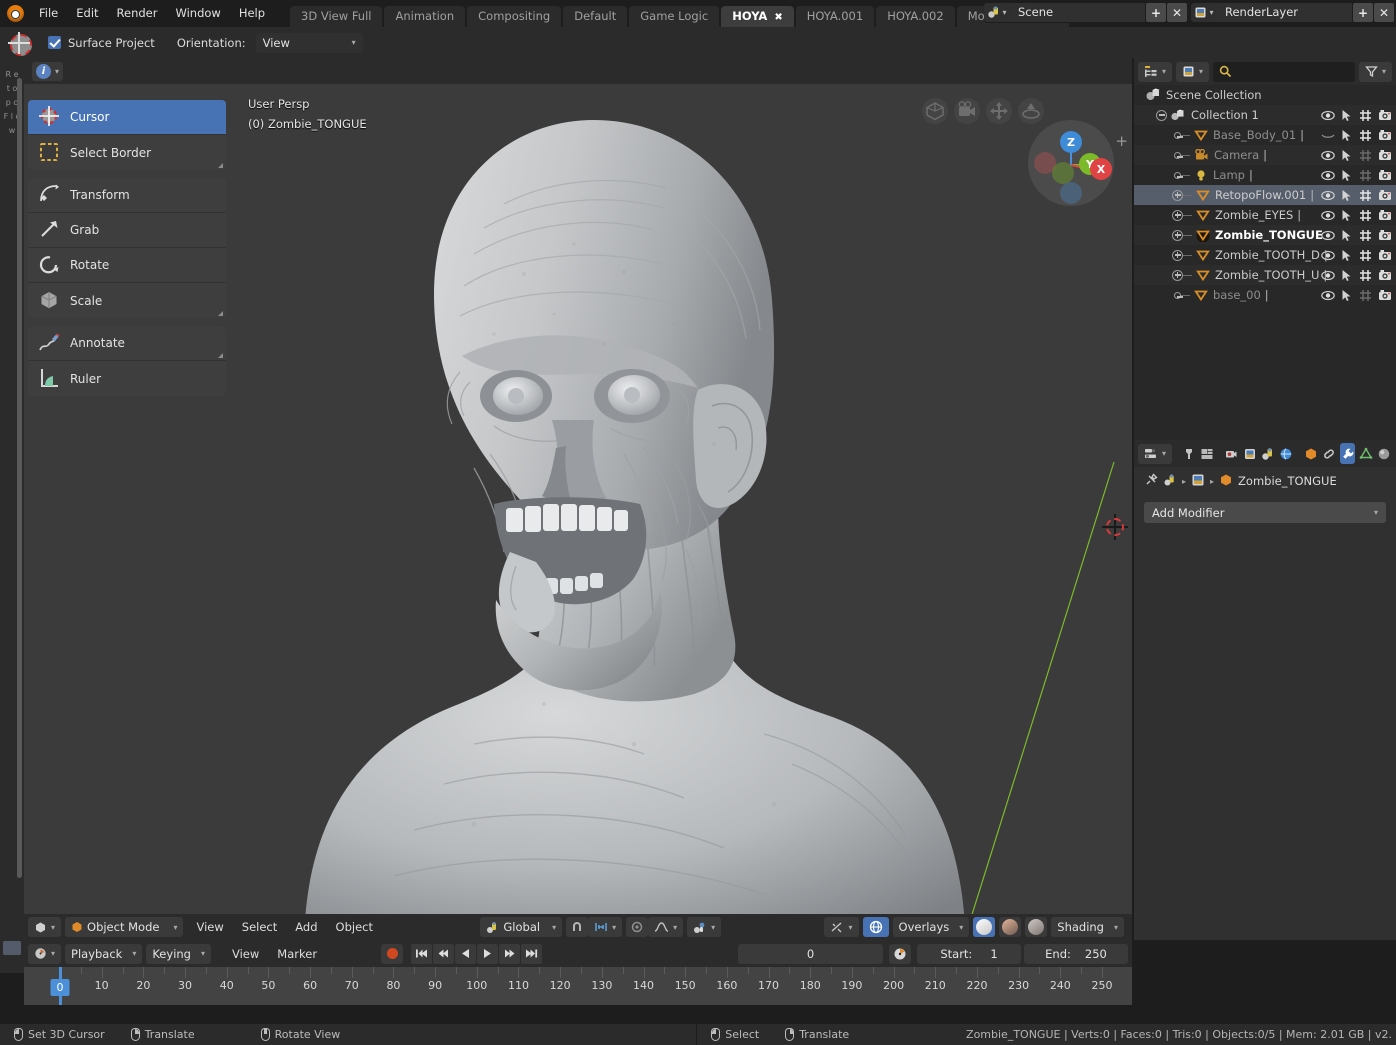  What do you see at coordinates (509, 953) in the screenshot?
I see `next-keyframe-icon` at bounding box center [509, 953].